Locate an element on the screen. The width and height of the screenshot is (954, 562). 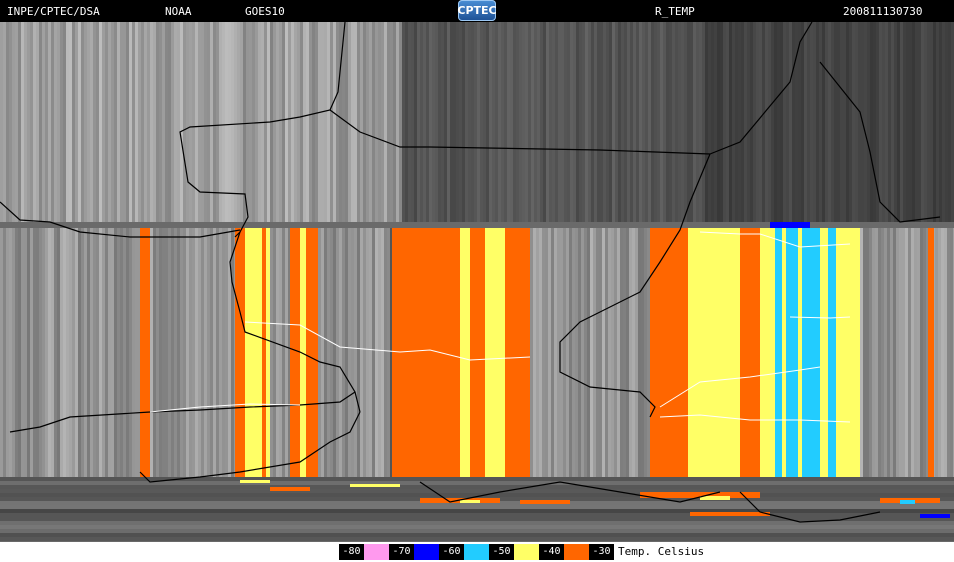
timestamp-label: 200811130730 is located at coordinates (883, 11).